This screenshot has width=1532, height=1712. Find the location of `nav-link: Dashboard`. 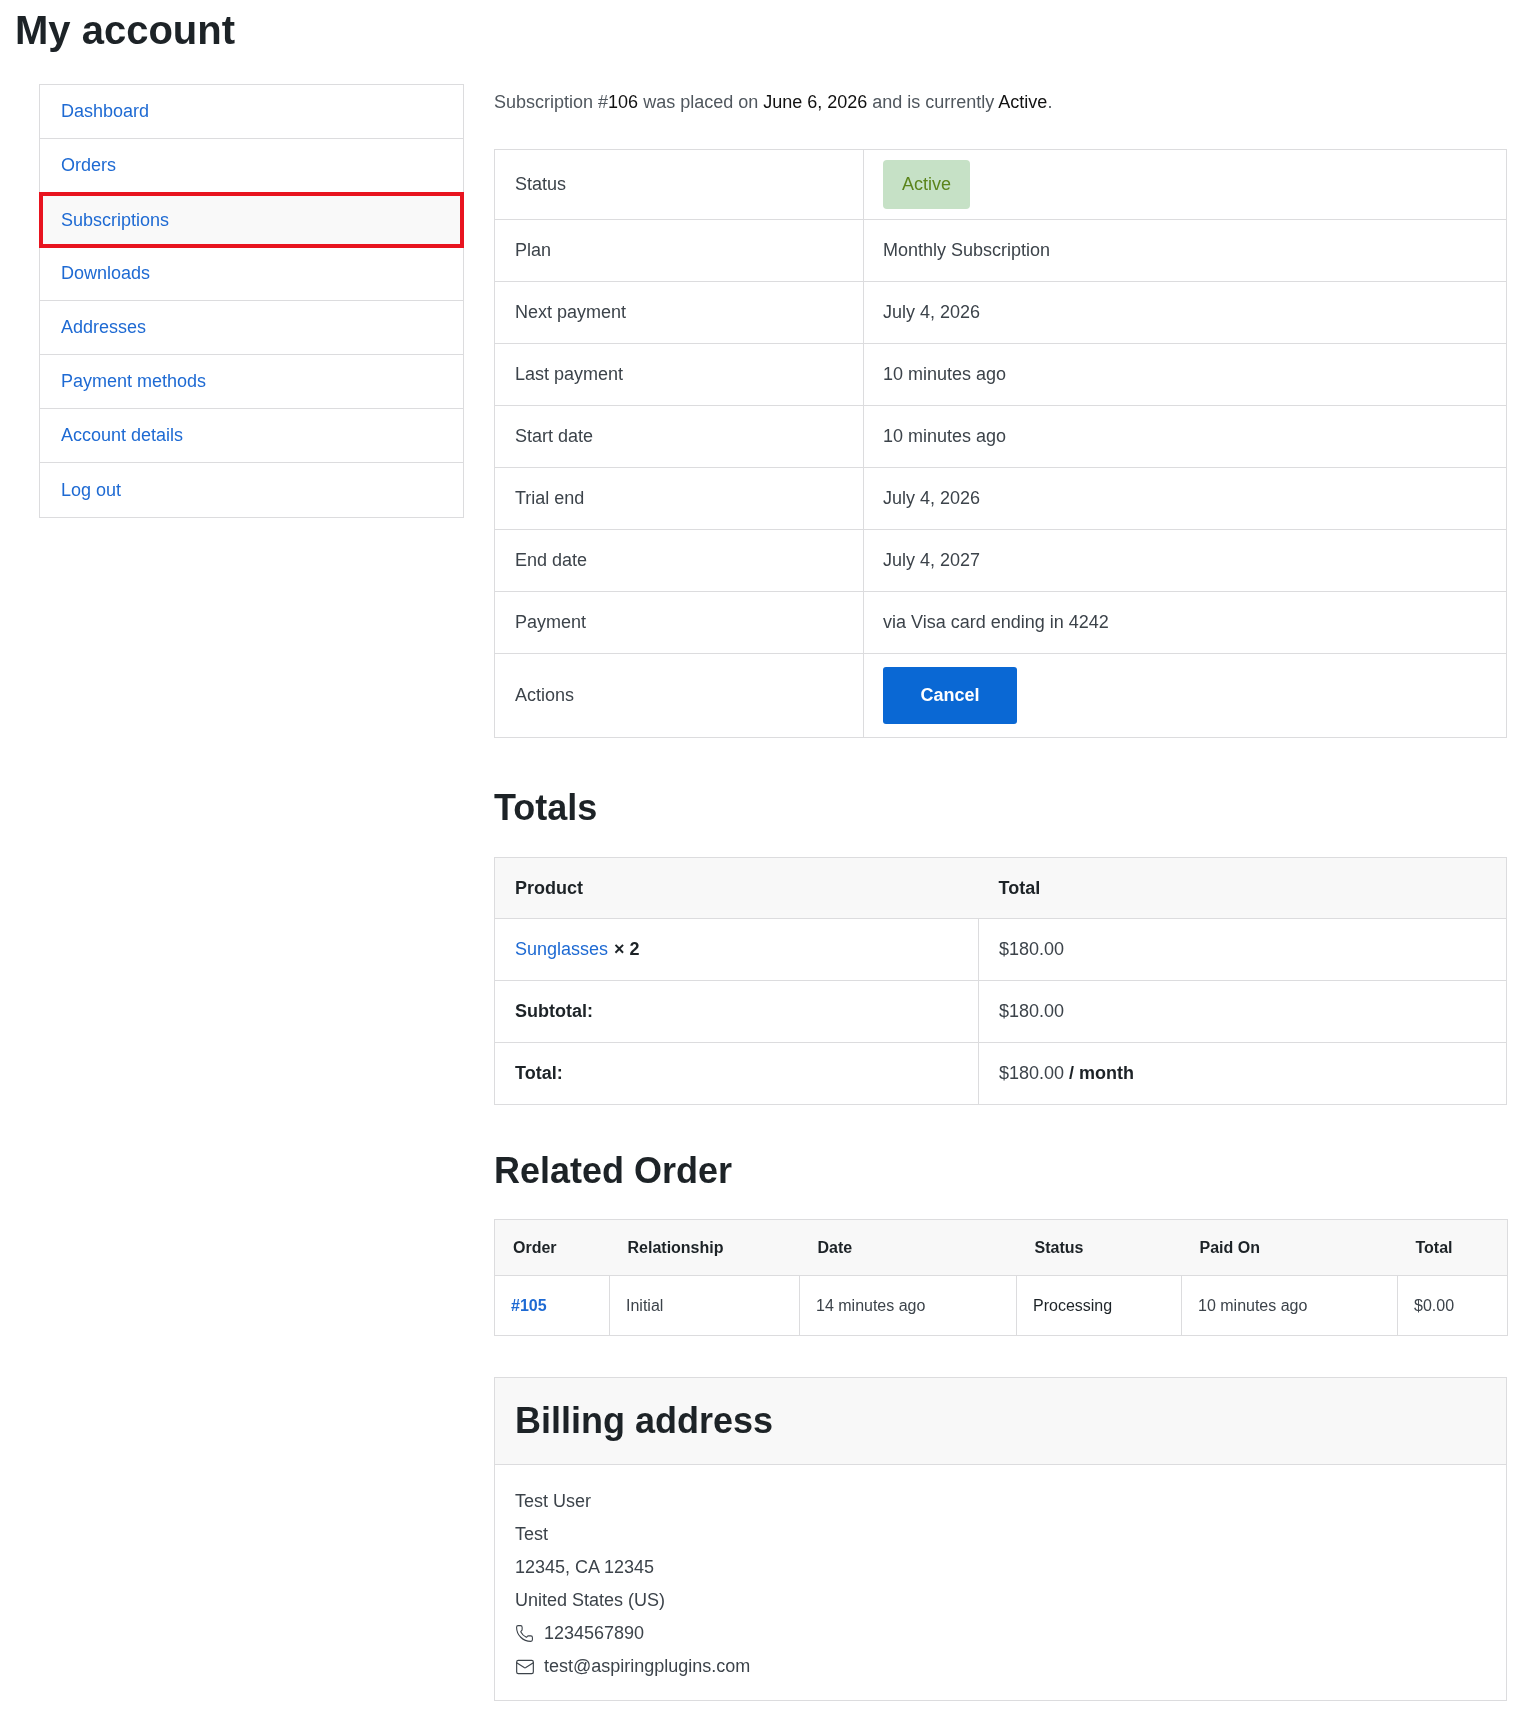

nav-link: Dashboard is located at coordinates (251, 112).